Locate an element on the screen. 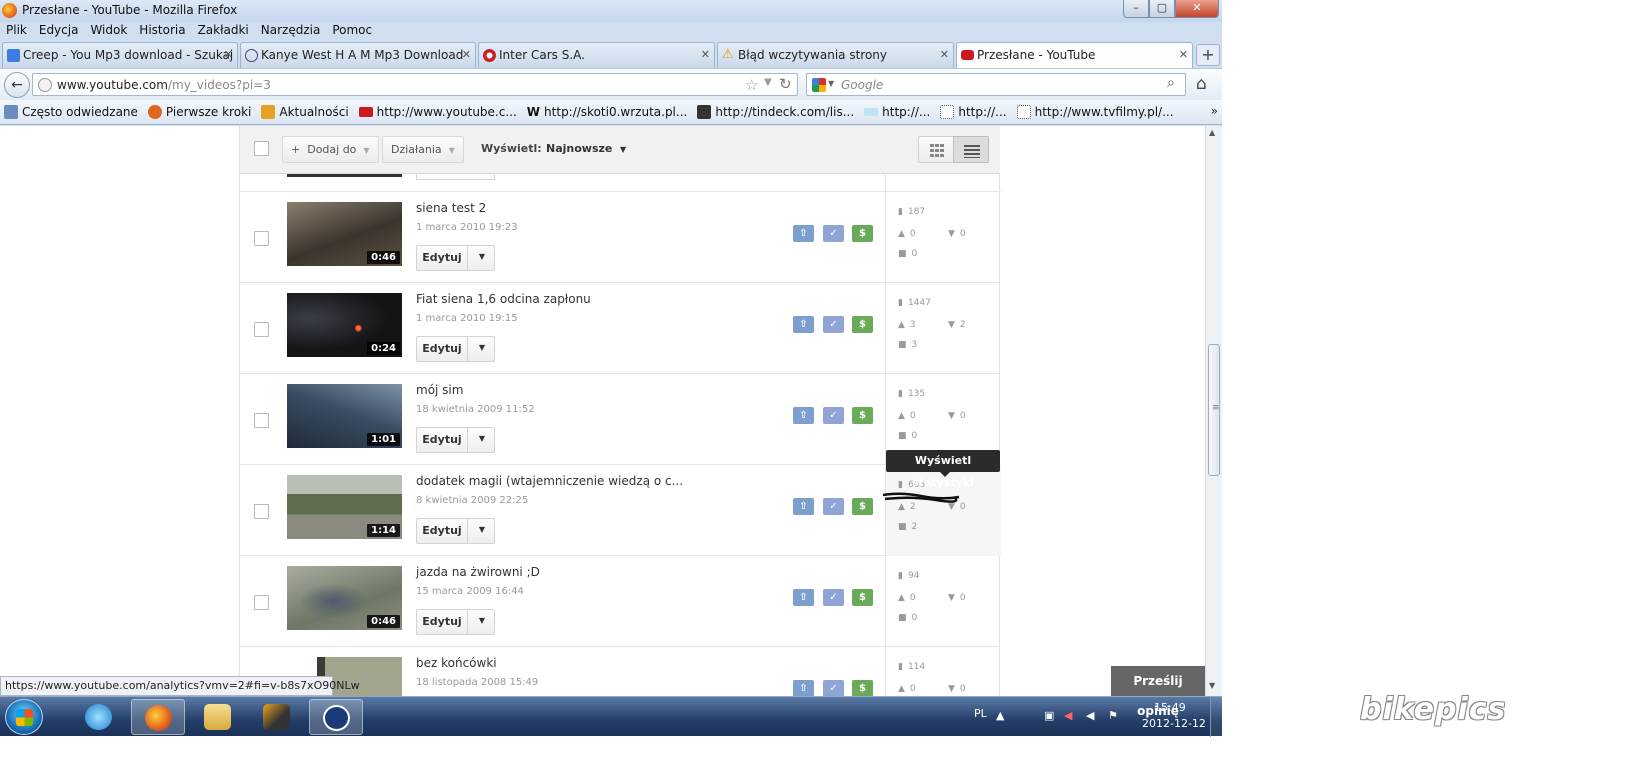  search-engine-icon is located at coordinates (819, 85).